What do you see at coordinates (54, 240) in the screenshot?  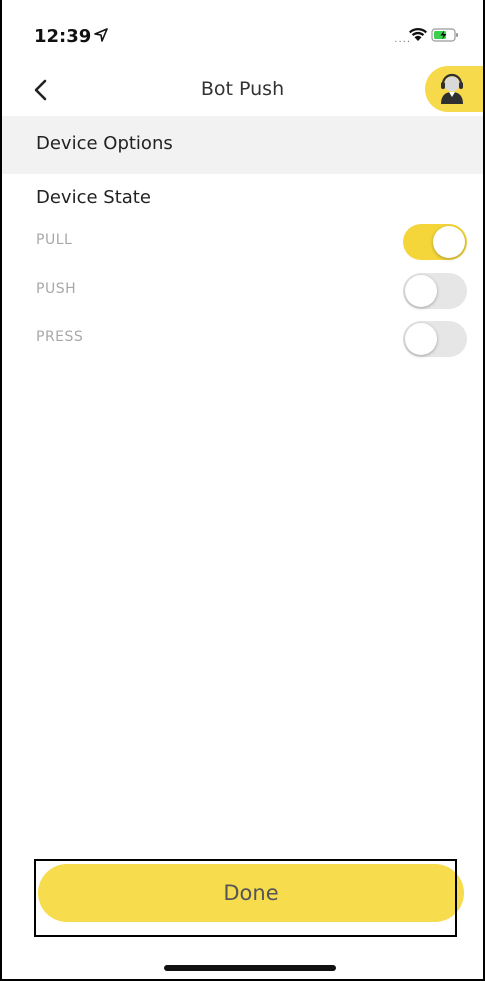 I see `option-label: PULL` at bounding box center [54, 240].